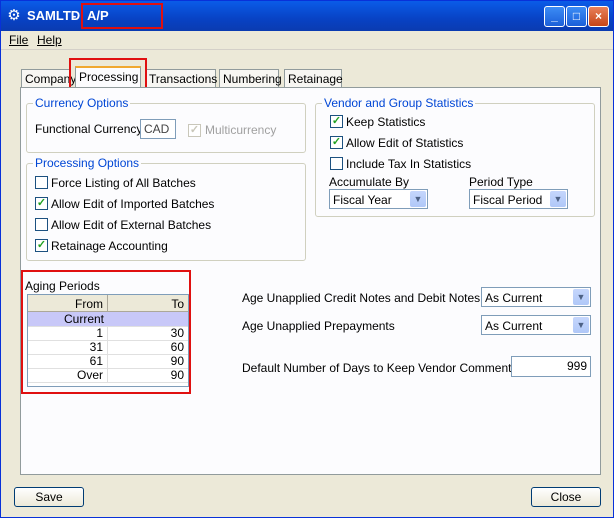 The height and width of the screenshot is (518, 614). What do you see at coordinates (62, 286) in the screenshot?
I see `aging-periods-title: Aging Periods` at bounding box center [62, 286].